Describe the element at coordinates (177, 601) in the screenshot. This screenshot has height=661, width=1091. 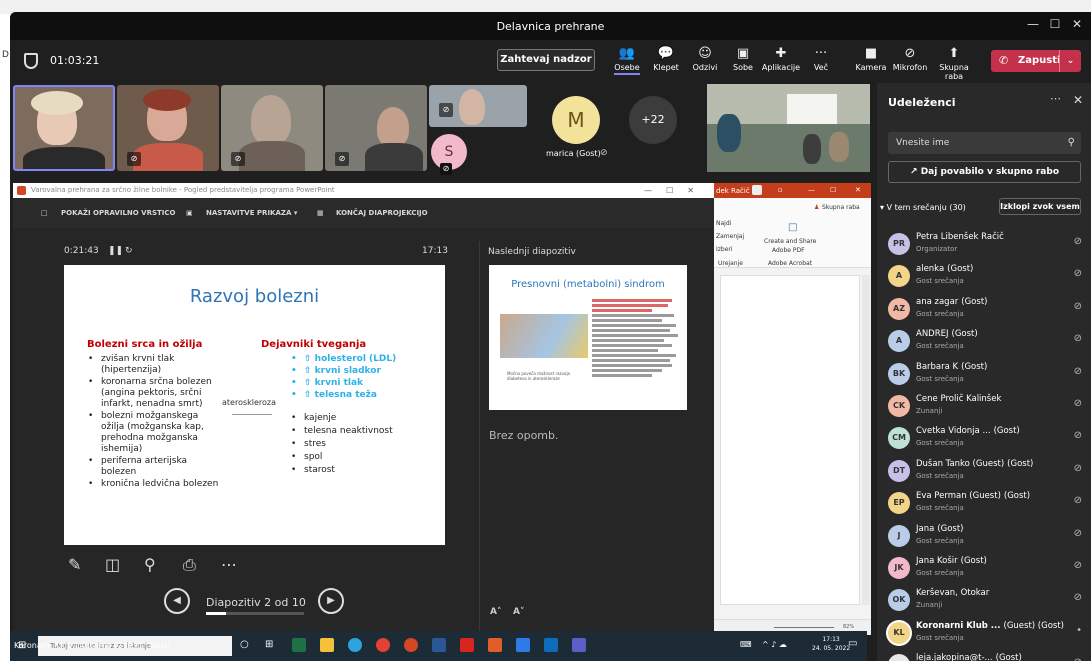
I see `previous-slide-button: ◀` at that location.